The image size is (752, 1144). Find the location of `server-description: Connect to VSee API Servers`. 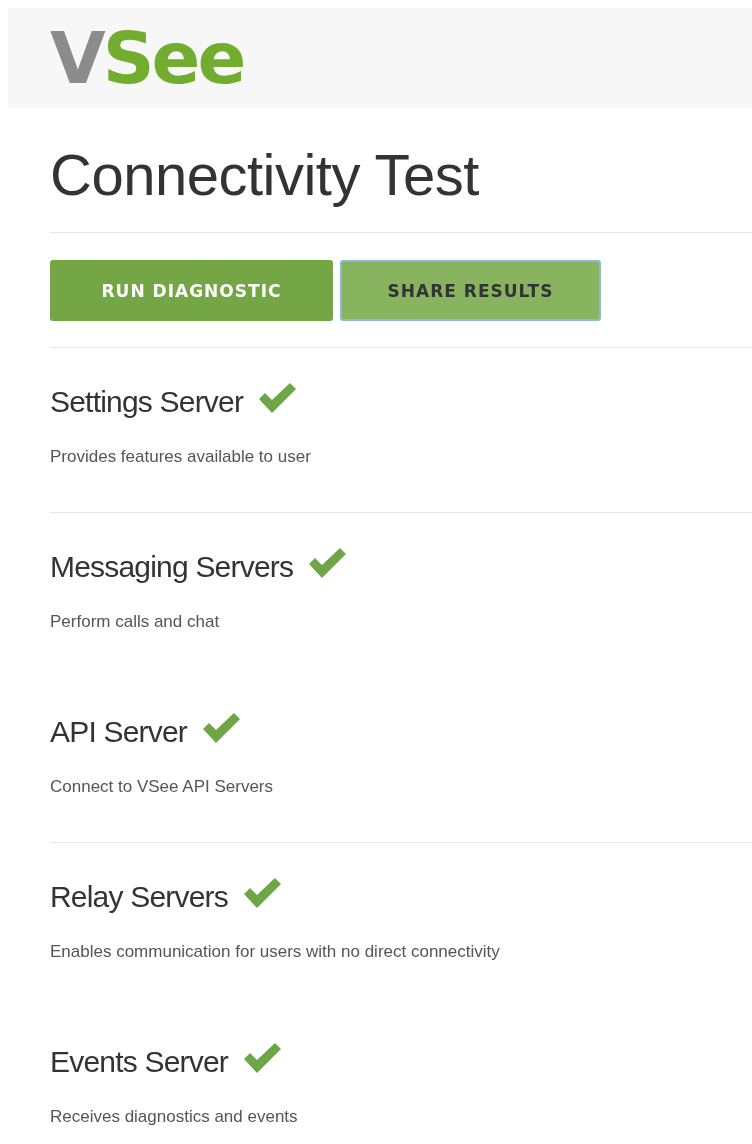

server-description: Connect to VSee API Servers is located at coordinates (162, 787).